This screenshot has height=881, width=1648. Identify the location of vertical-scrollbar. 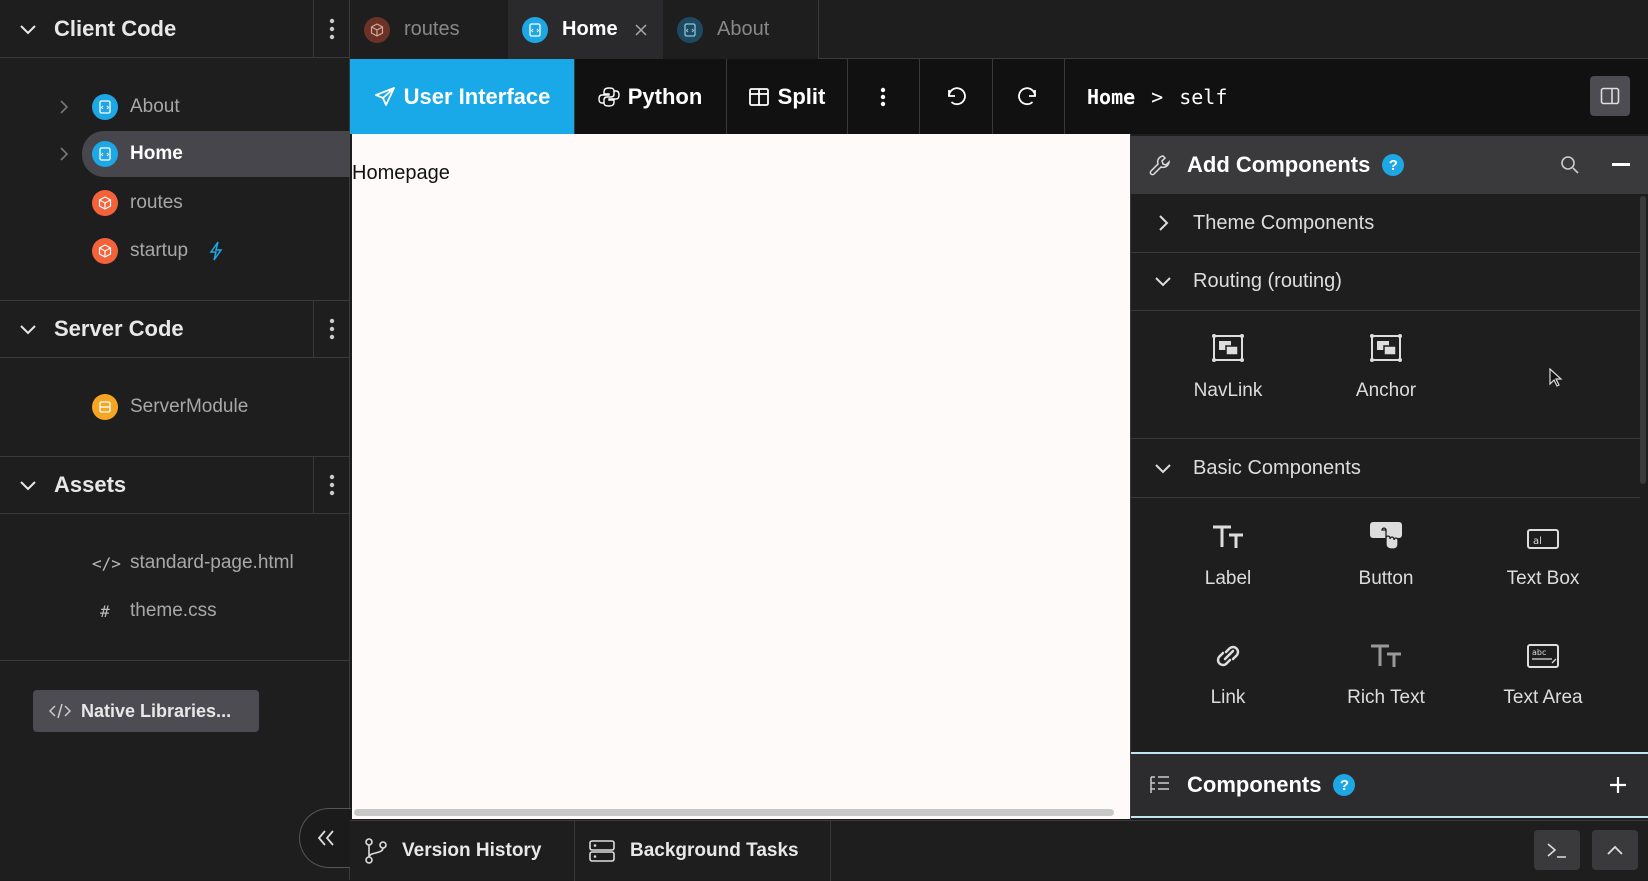
(1643, 340).